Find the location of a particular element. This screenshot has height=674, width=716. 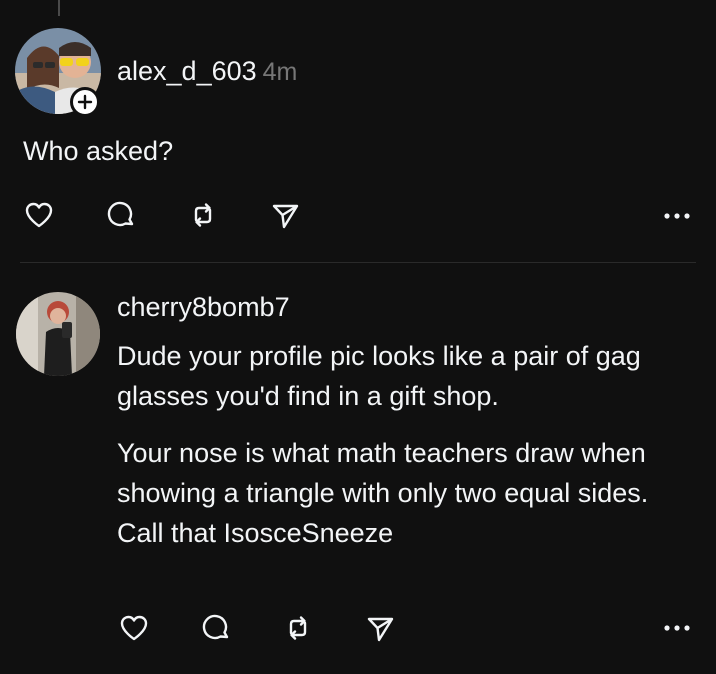

post-header: alex_d_603 4m is located at coordinates (207, 71).